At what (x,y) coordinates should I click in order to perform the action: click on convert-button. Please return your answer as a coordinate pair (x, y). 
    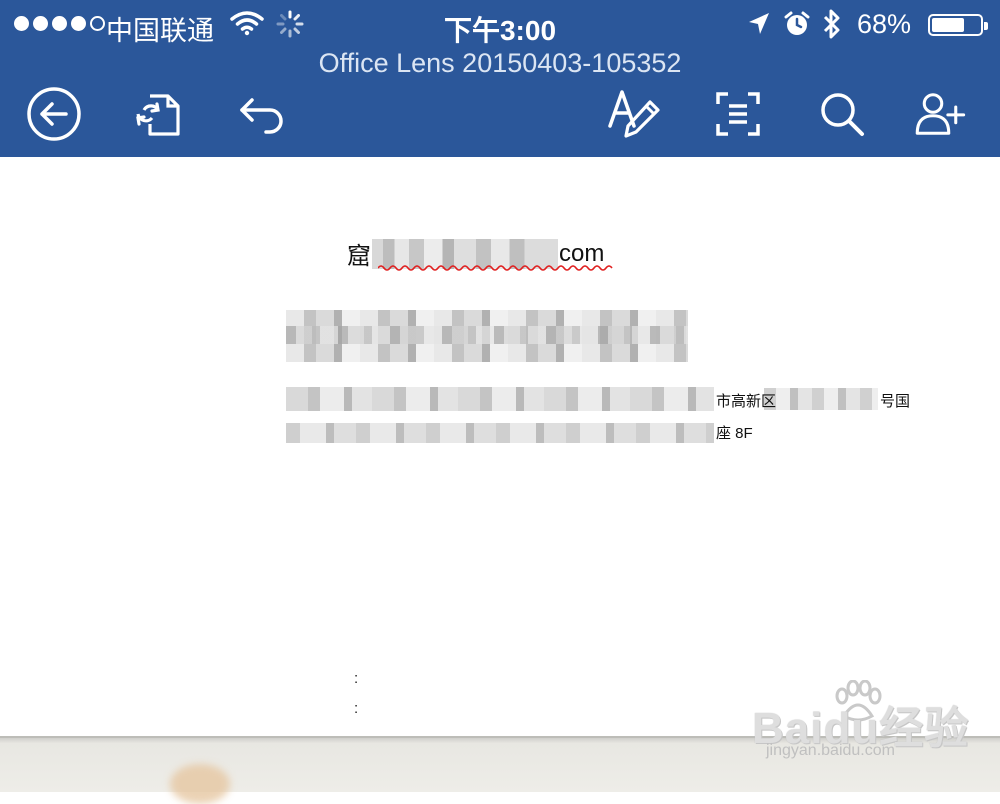
    Looking at the image, I should click on (158, 114).